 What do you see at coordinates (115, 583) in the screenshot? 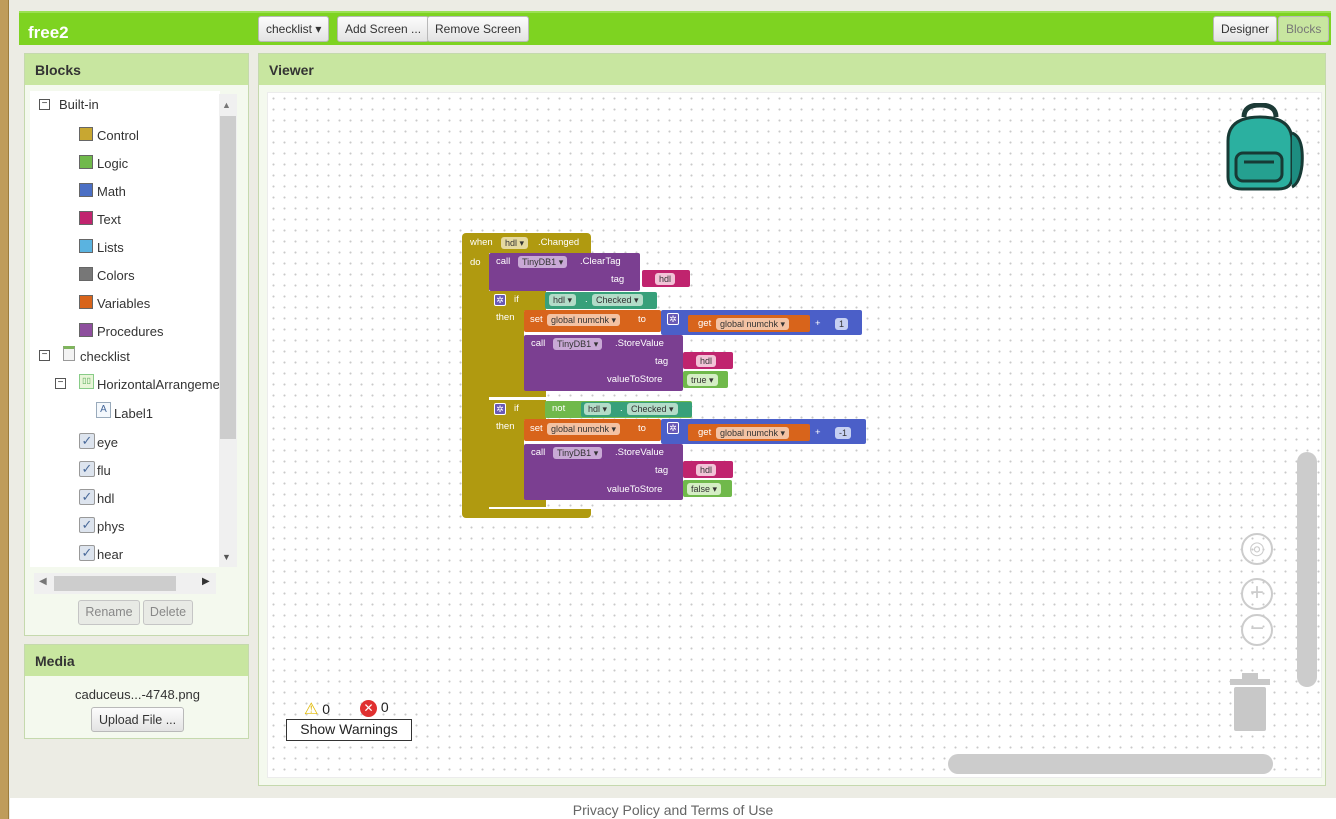
I see `hscrollbar-thumb` at bounding box center [115, 583].